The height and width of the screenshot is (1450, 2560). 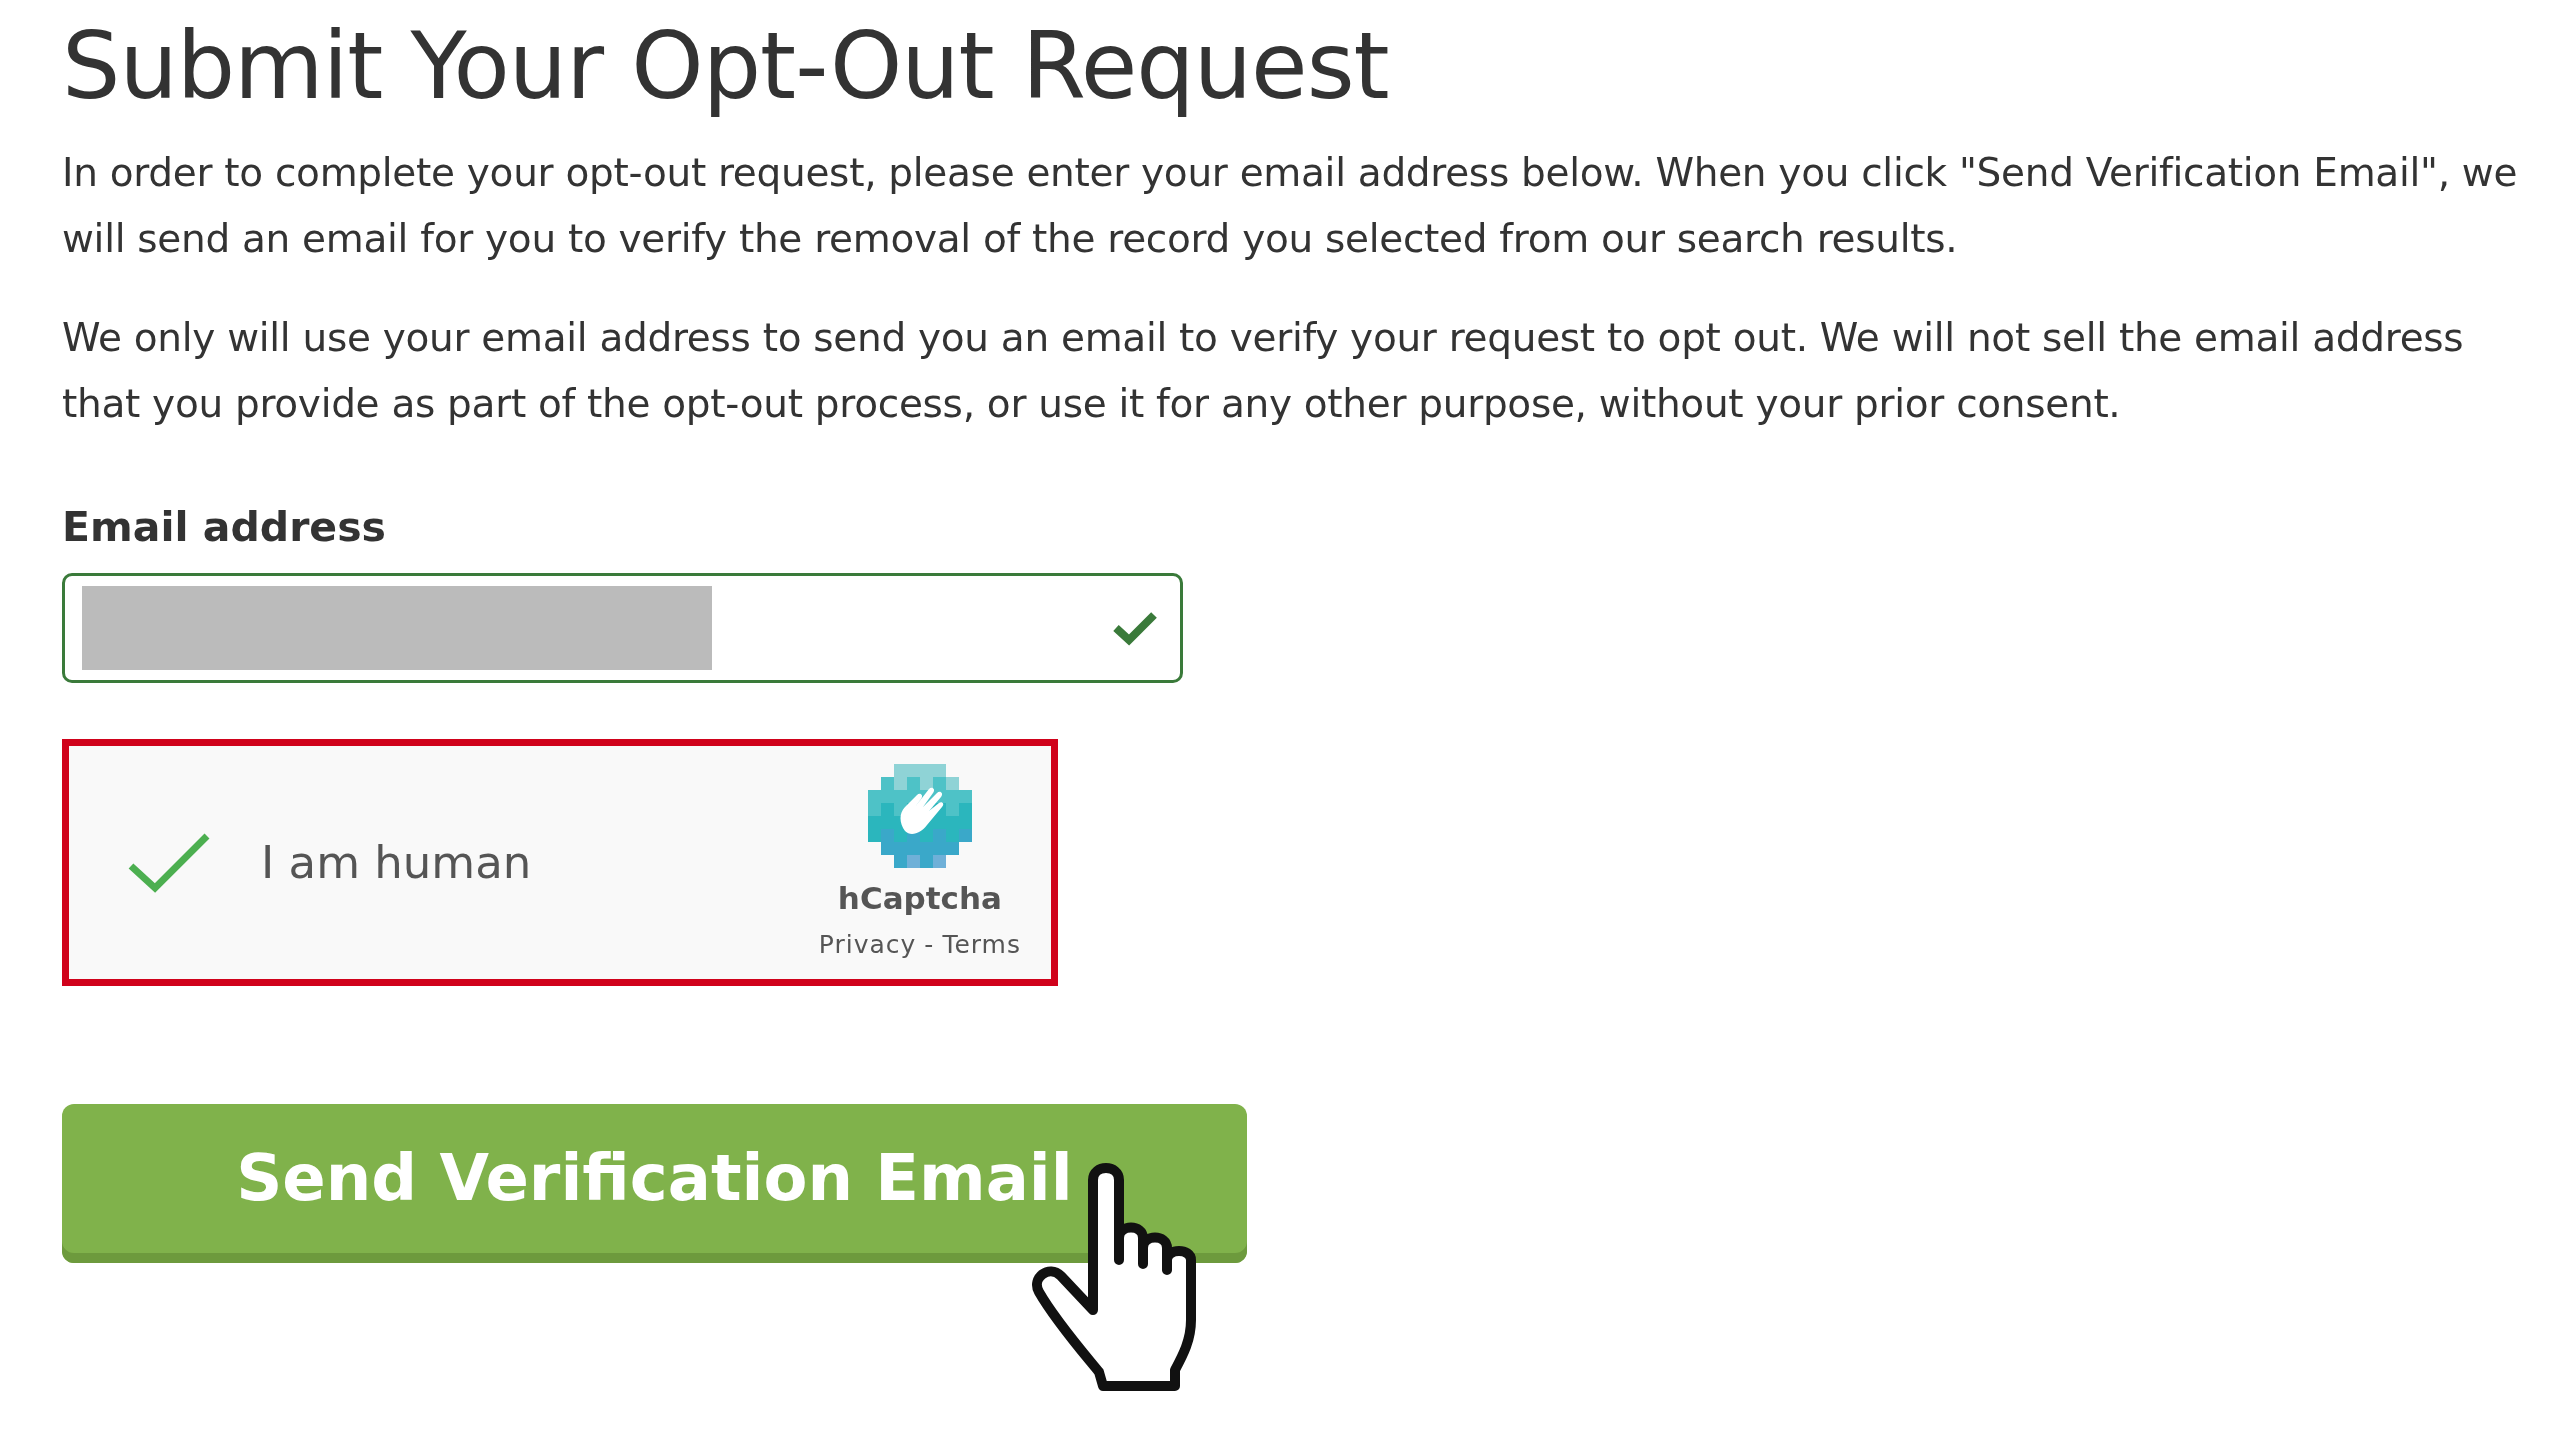 What do you see at coordinates (396, 862) in the screenshot?
I see `captcha-label: I am human` at bounding box center [396, 862].